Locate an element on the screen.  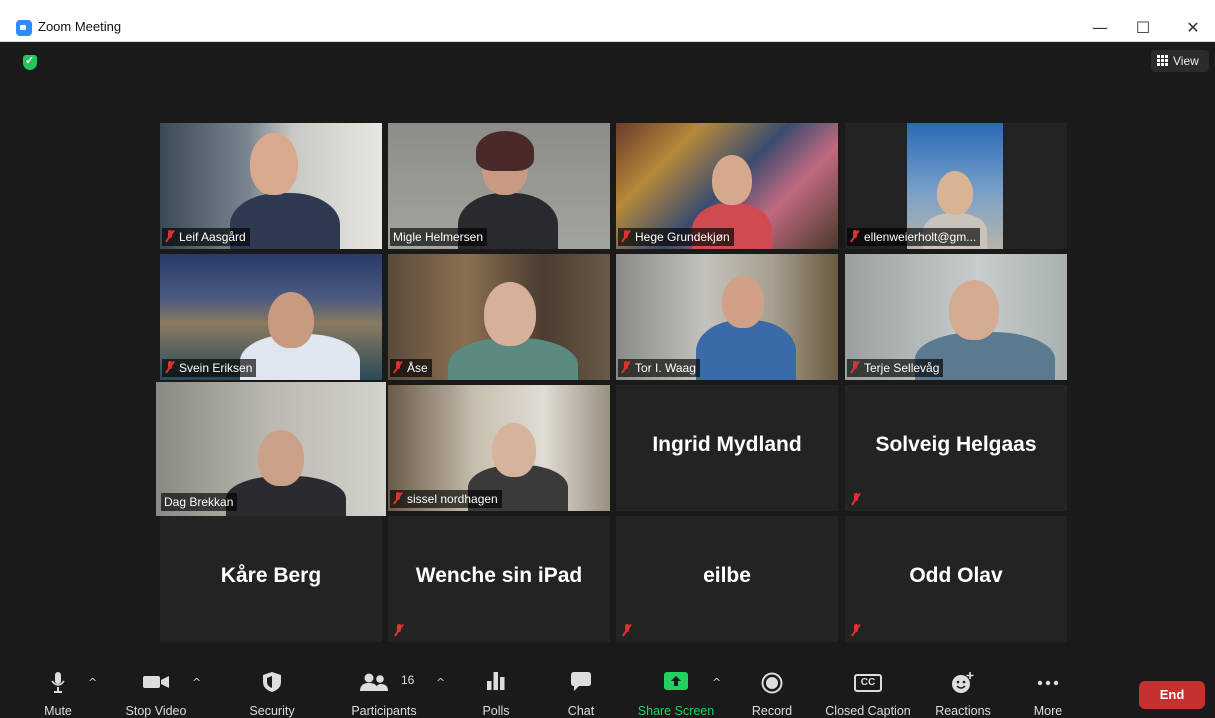
microphone-icon is located at coordinates (58, 682).